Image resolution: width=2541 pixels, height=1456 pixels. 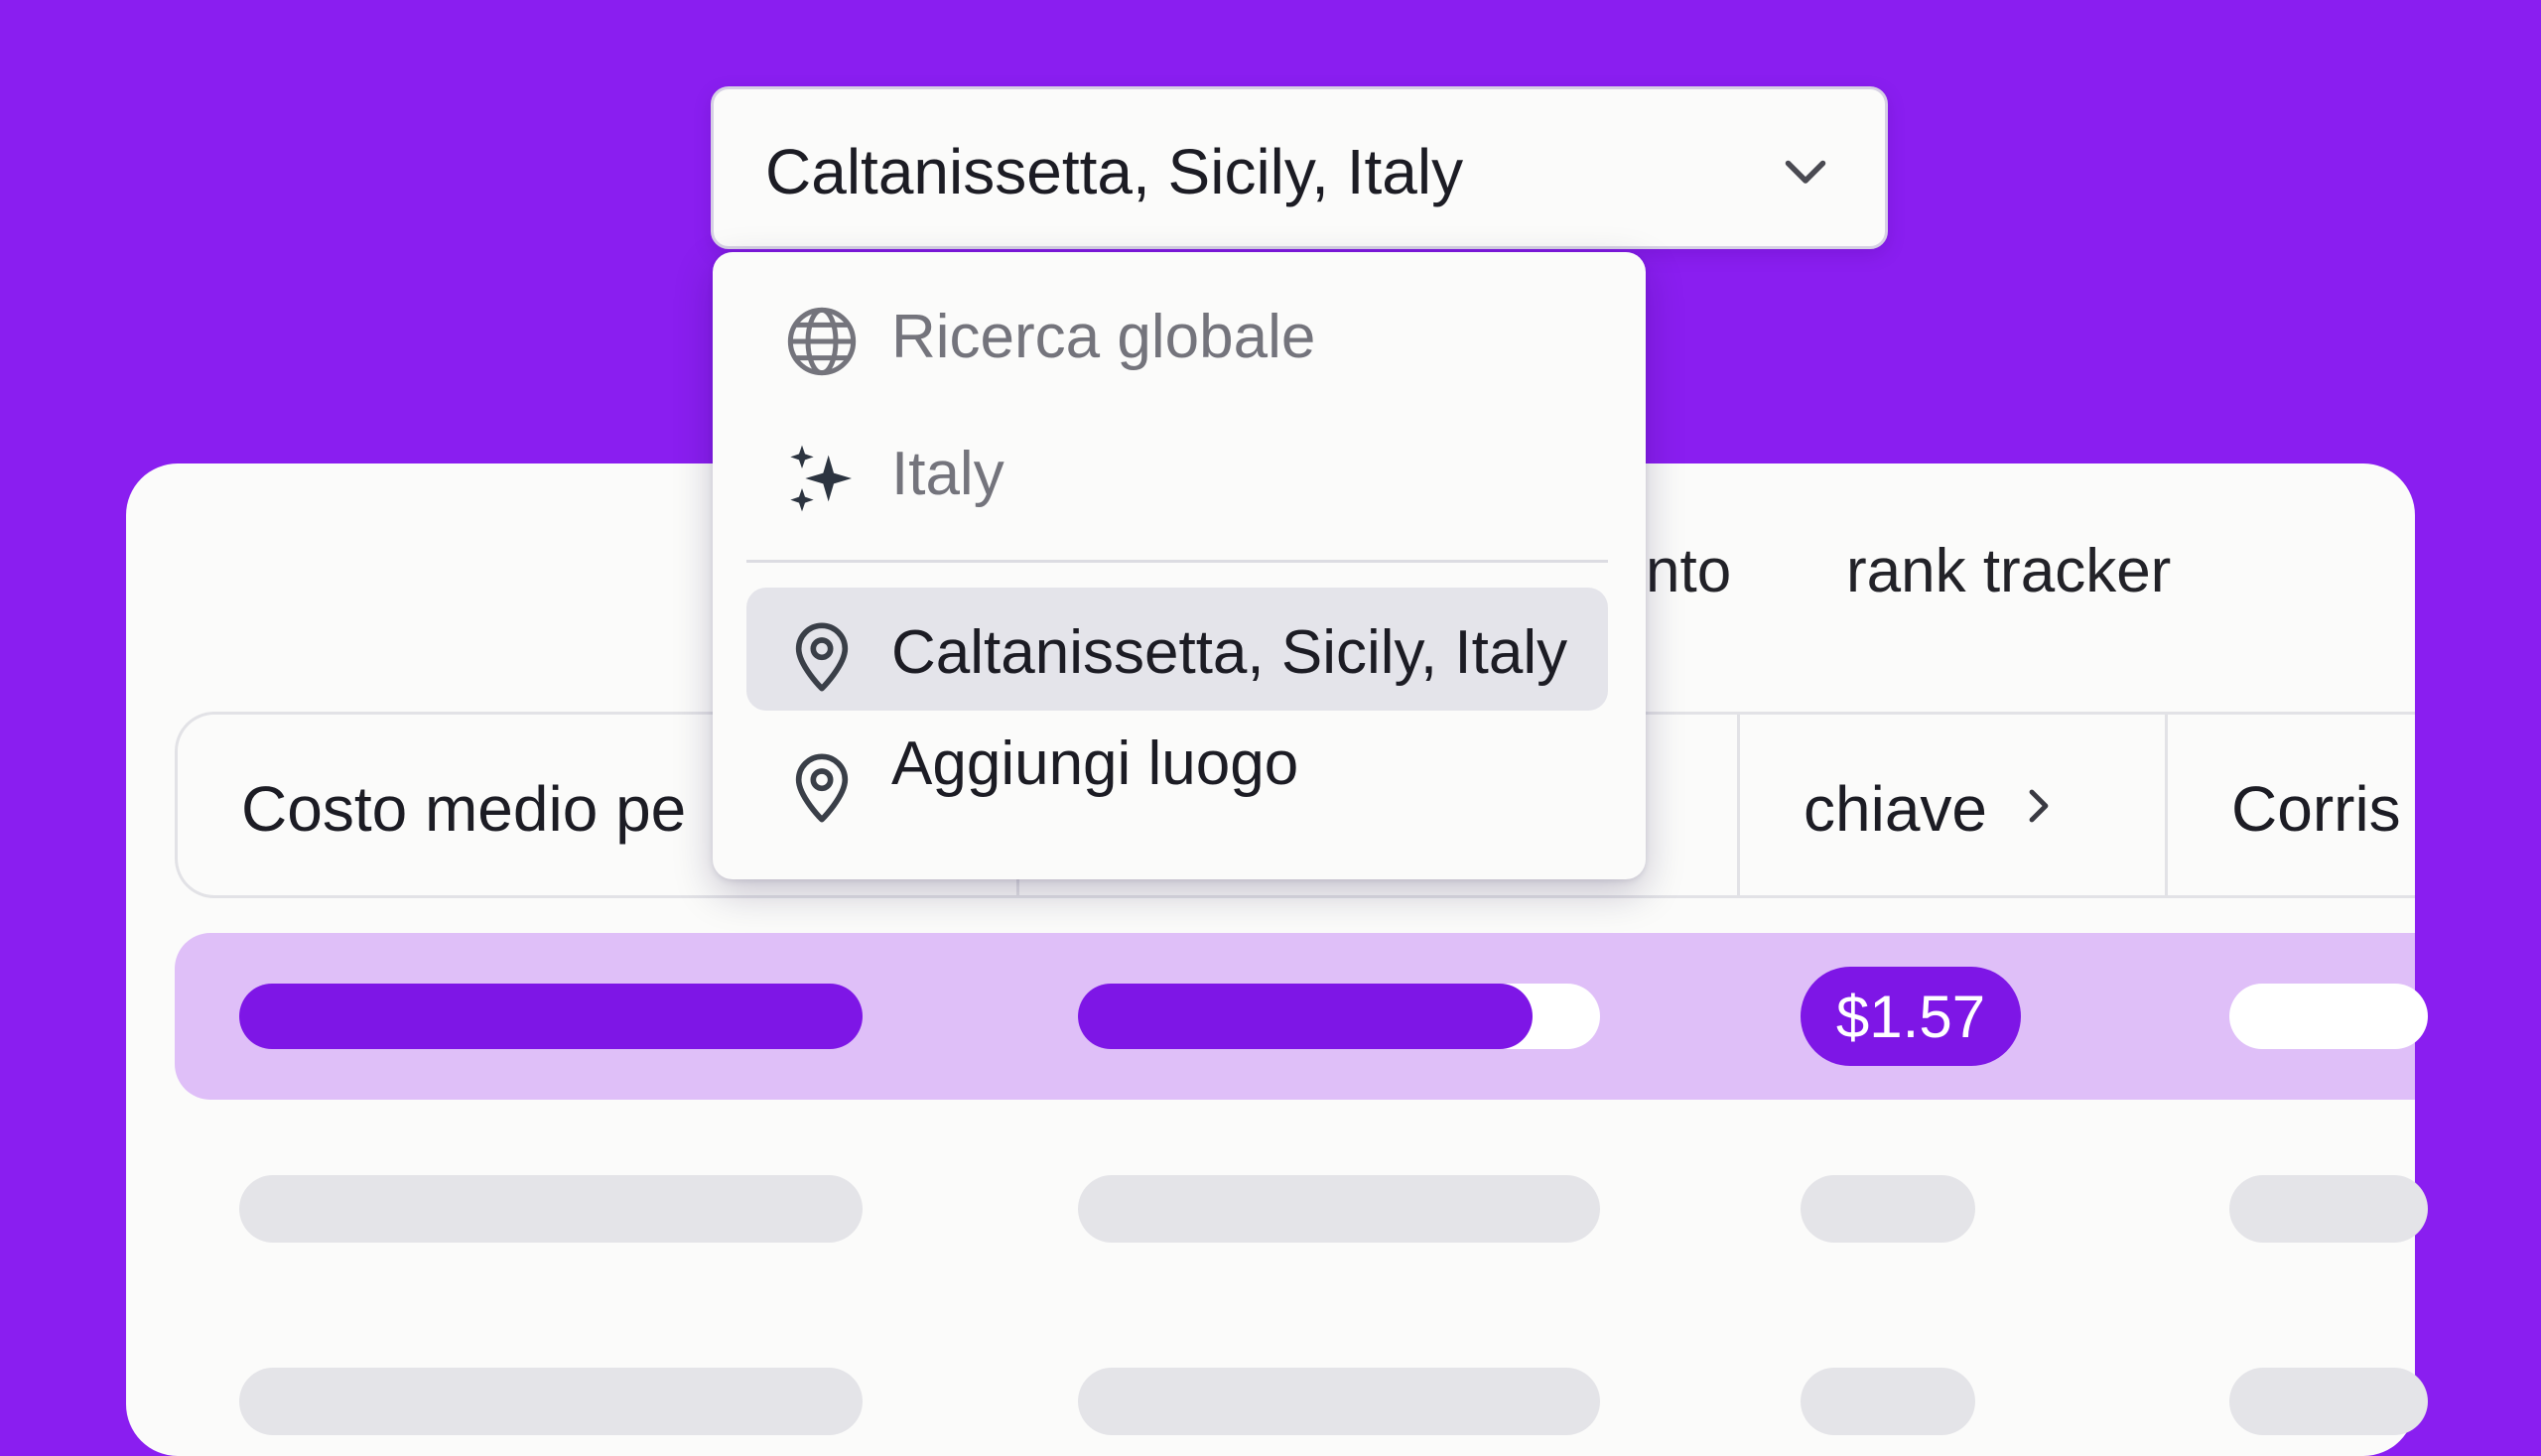 What do you see at coordinates (947, 474) in the screenshot?
I see `menu-item-label: Italy` at bounding box center [947, 474].